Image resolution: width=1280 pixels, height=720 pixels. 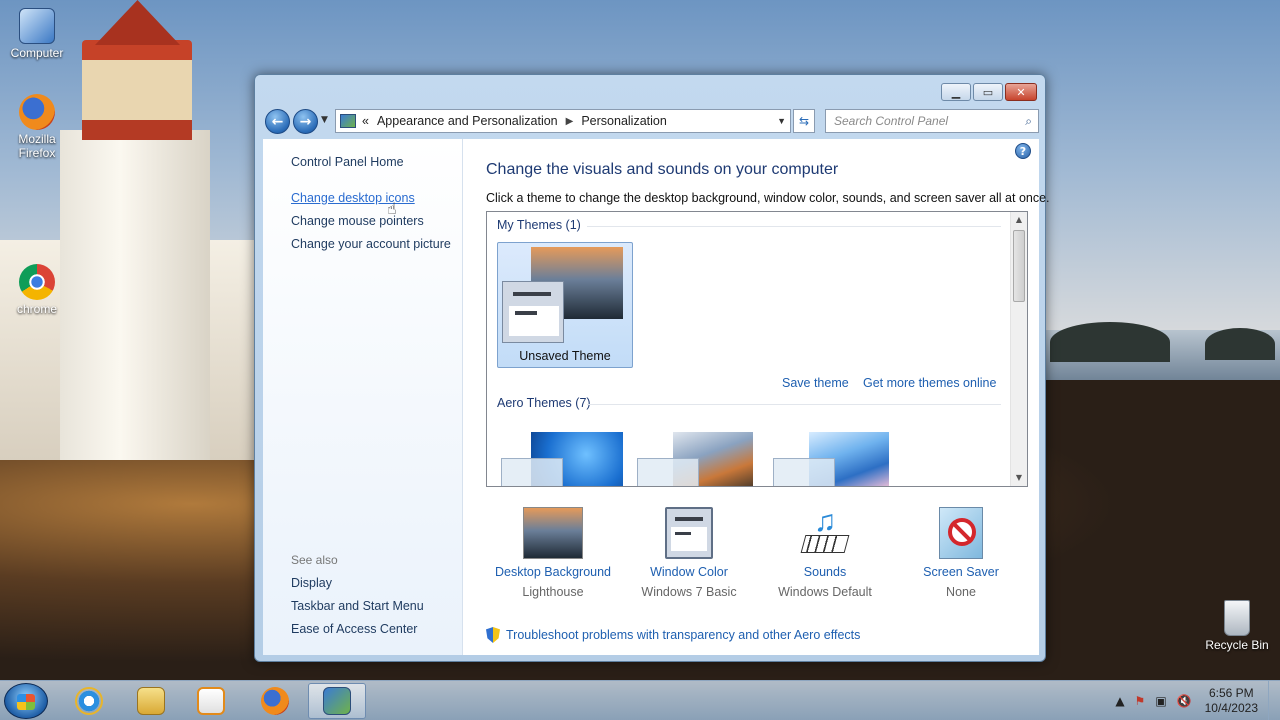 What do you see at coordinates (689, 572) in the screenshot?
I see `setting-name: Window Color` at bounding box center [689, 572].